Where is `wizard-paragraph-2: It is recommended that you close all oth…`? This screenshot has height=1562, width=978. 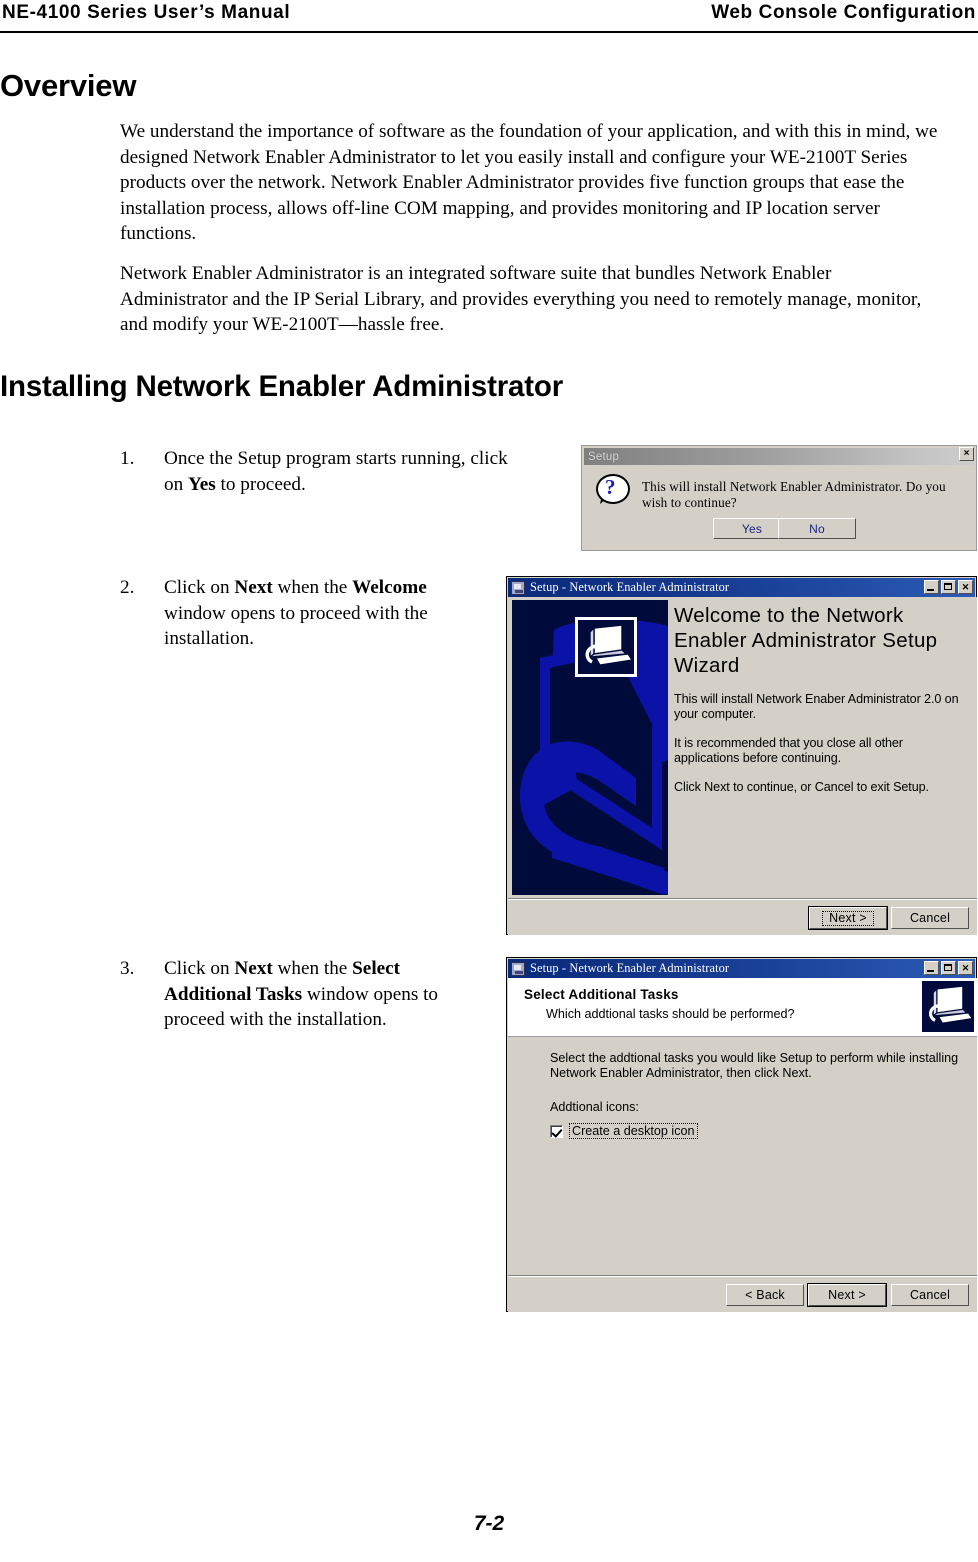
wizard-paragraph-2: It is recommended that you close all oth… is located at coordinates (788, 750).